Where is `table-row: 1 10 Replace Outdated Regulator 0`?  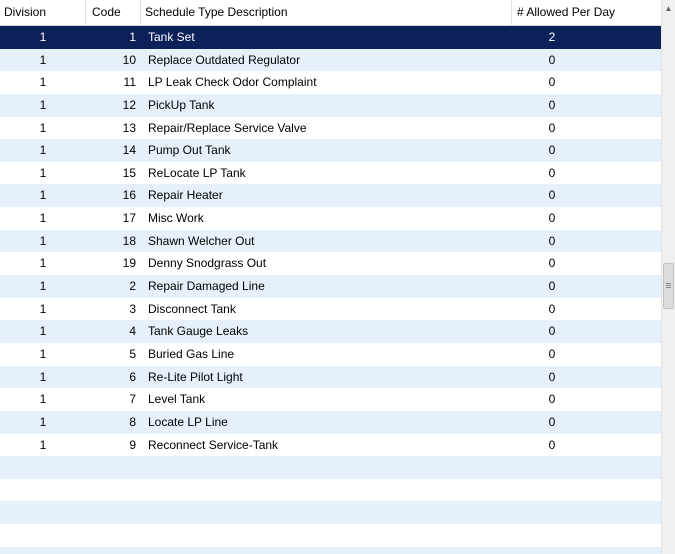
table-row: 1 10 Replace Outdated Regulator 0 is located at coordinates (330, 60).